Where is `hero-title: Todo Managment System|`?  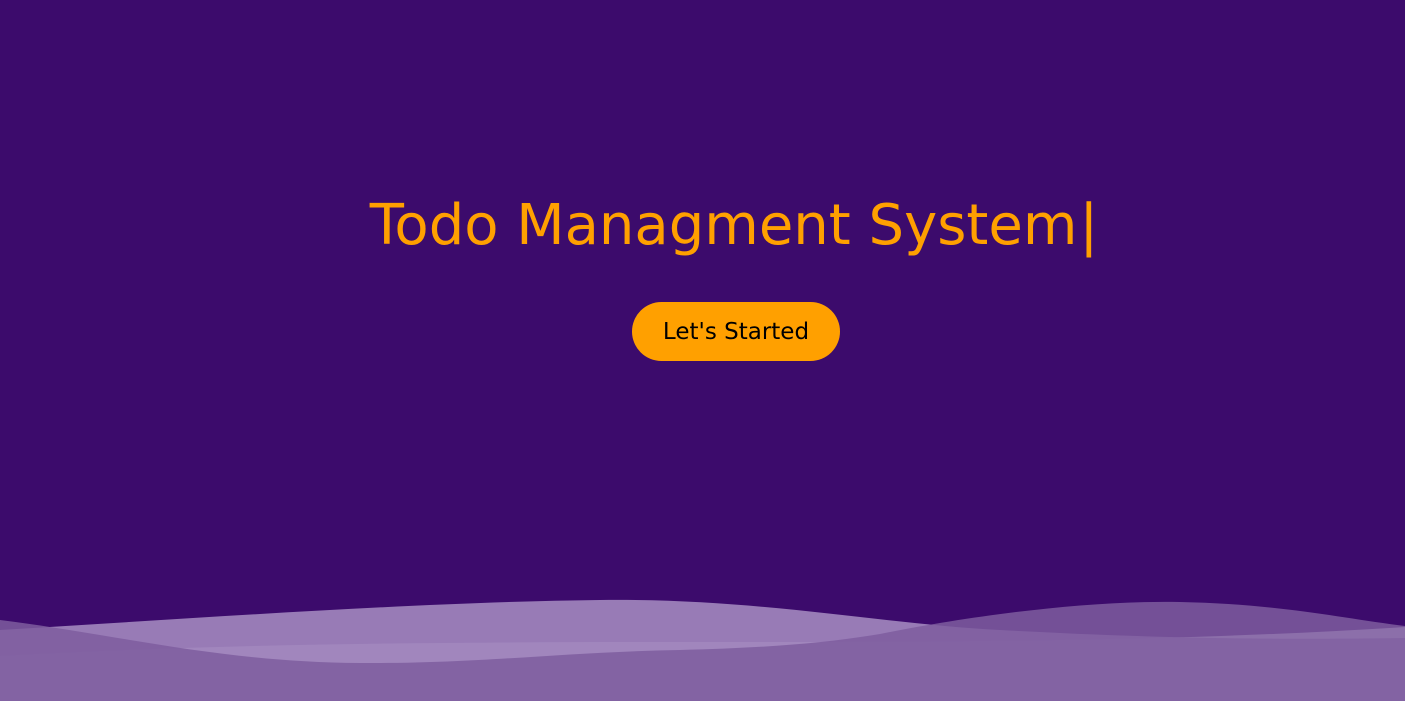
hero-title: Todo Managment System| is located at coordinates (702, 226).